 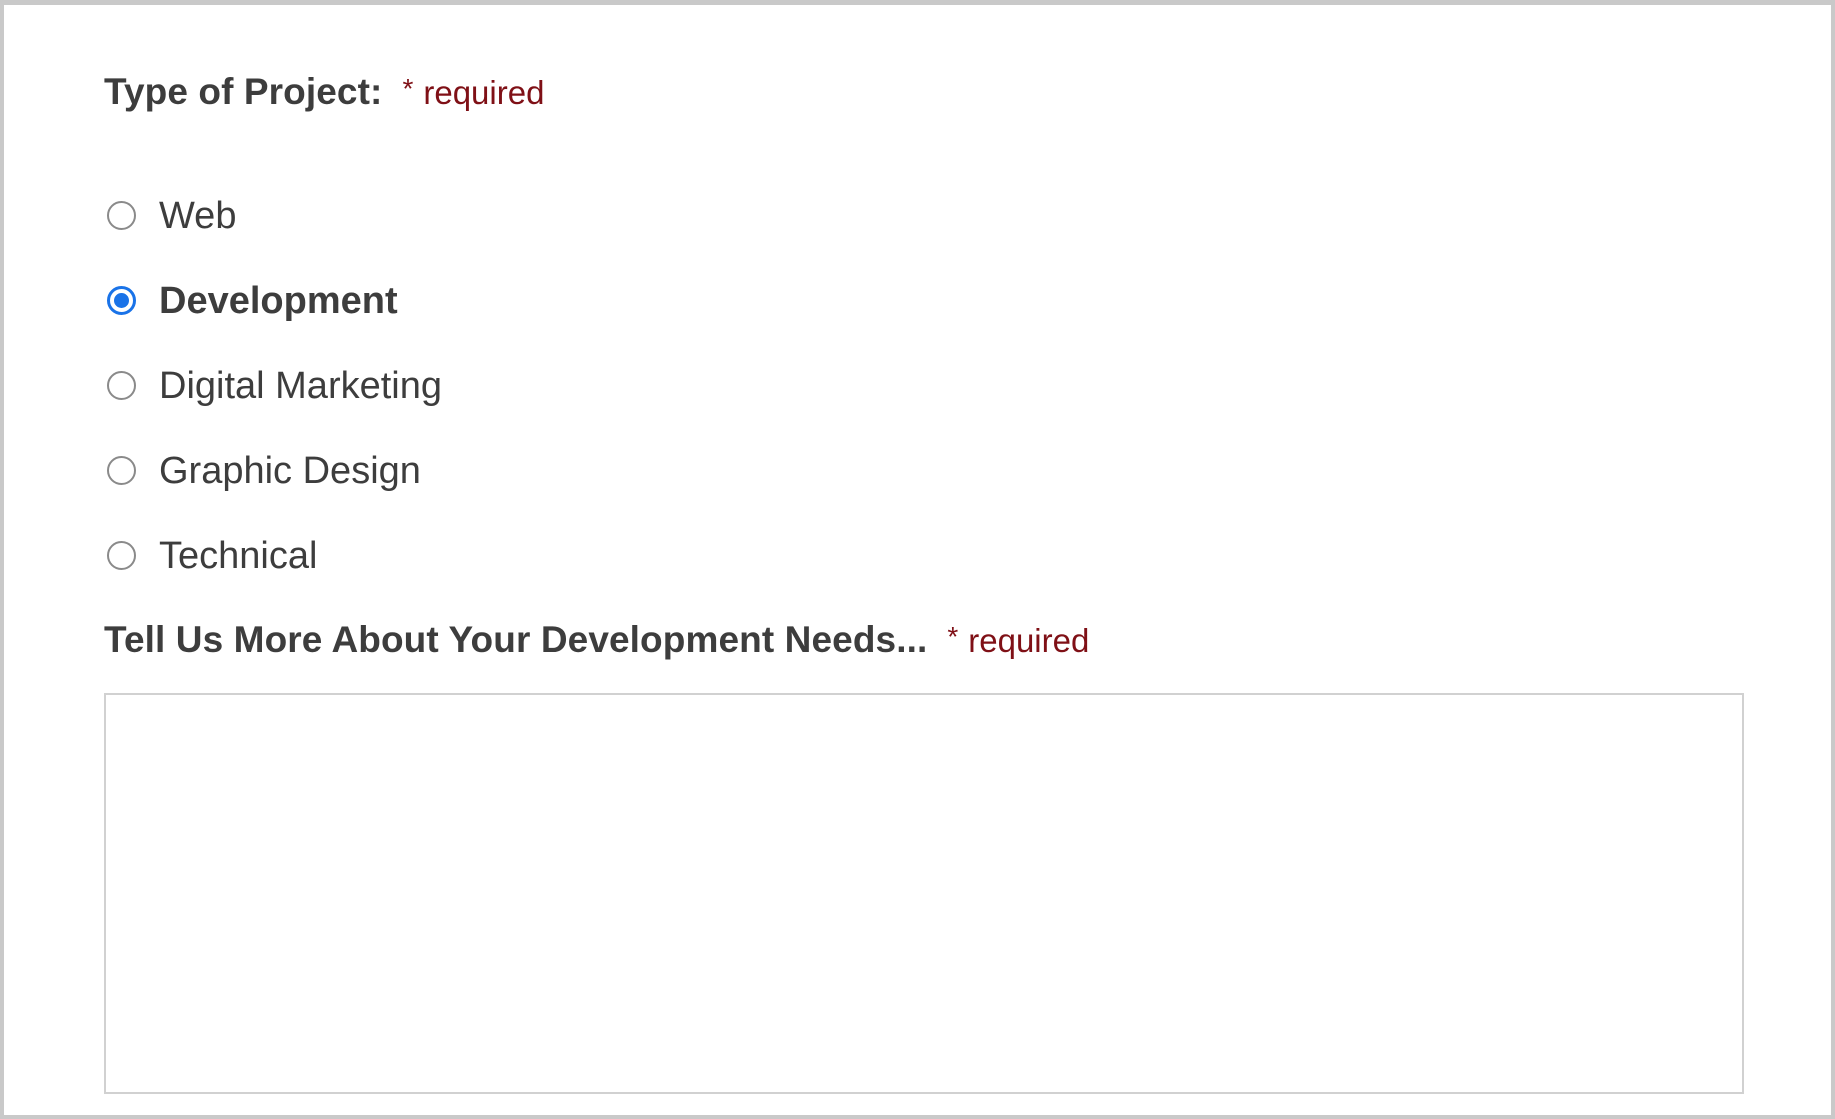 I want to click on radio-option-development: Development, so click(x=274, y=300).